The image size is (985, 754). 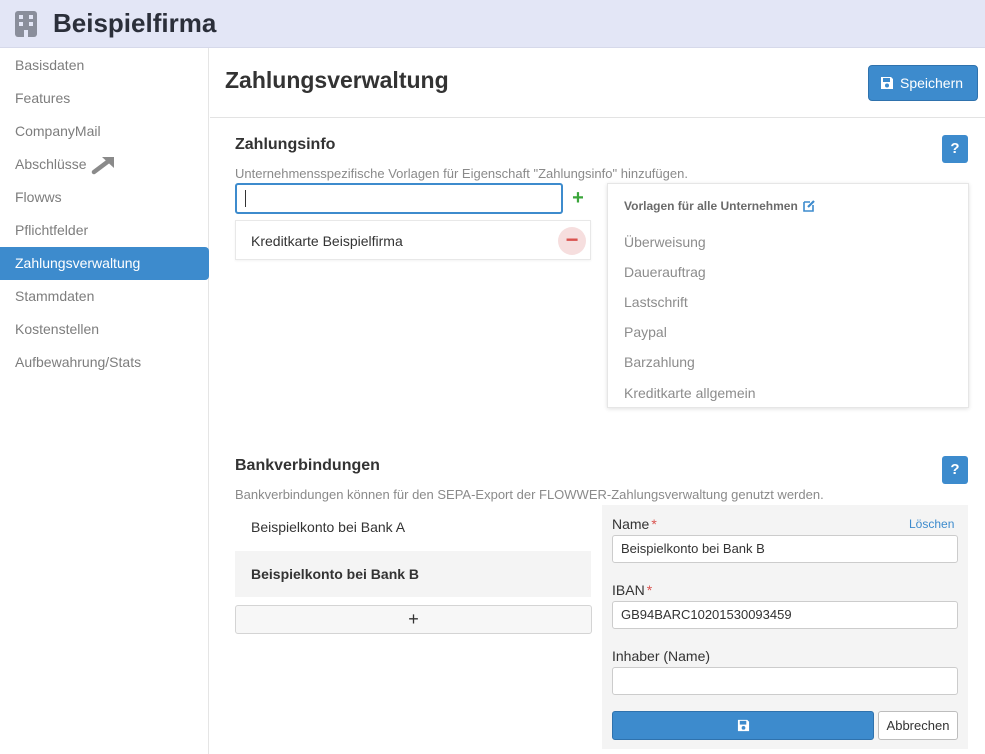 What do you see at coordinates (285, 144) in the screenshot?
I see `zahlungsinfo-title: Zahlungsinfo` at bounding box center [285, 144].